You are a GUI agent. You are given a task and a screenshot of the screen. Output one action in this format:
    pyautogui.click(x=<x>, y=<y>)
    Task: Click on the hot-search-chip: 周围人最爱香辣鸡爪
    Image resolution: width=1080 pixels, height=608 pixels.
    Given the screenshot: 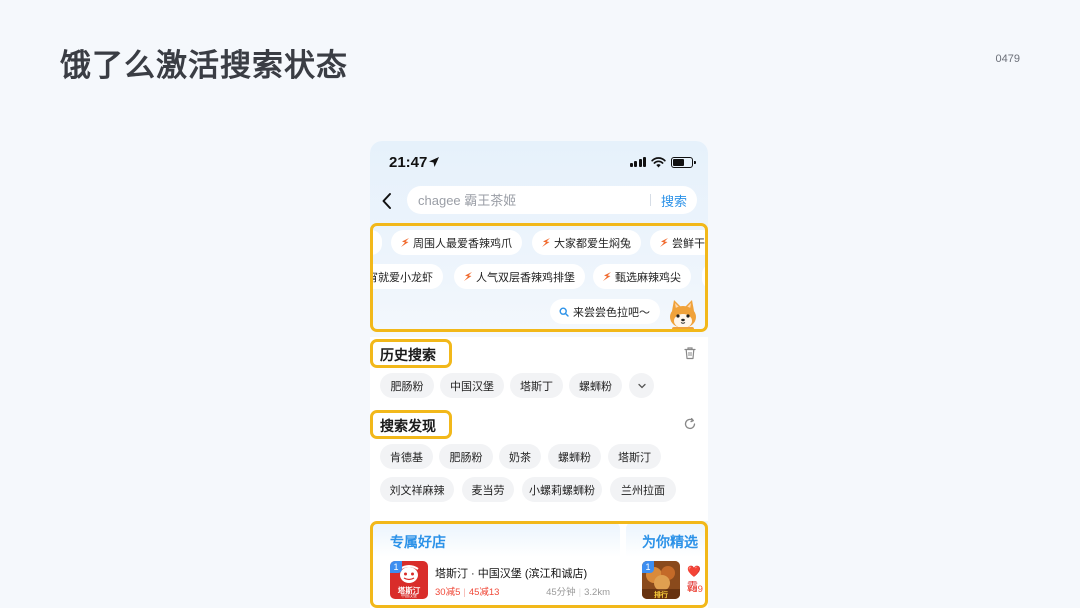 What is the action you would take?
    pyautogui.click(x=456, y=242)
    